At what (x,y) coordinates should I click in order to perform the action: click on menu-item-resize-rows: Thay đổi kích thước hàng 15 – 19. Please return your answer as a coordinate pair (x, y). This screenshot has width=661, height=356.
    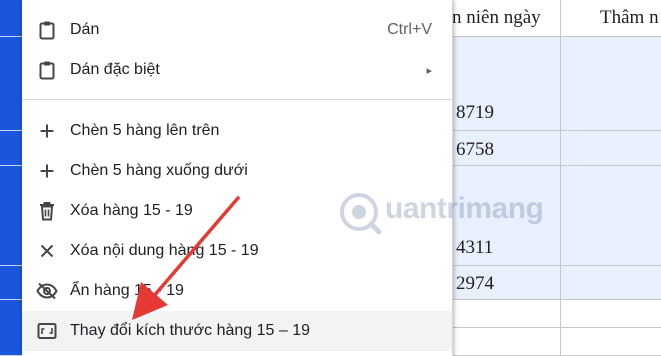
    Looking at the image, I should click on (237, 331).